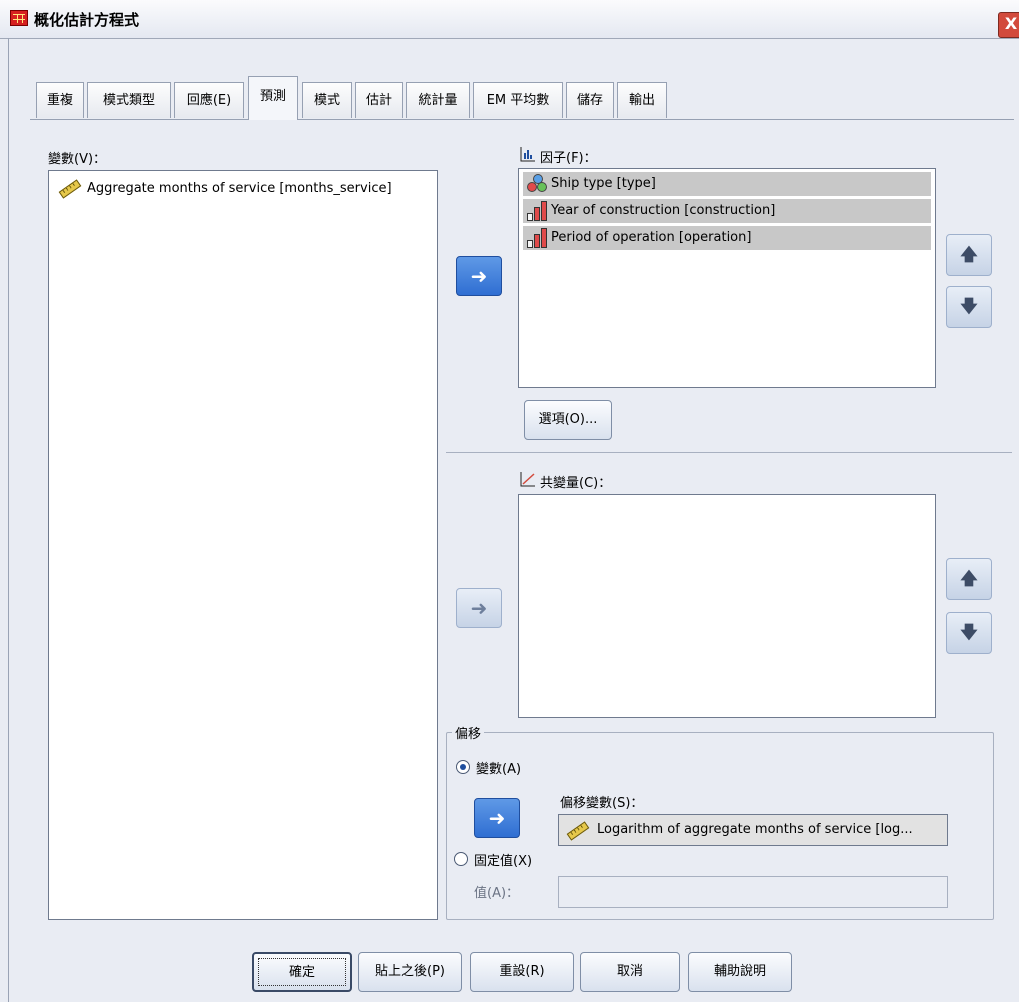 The width and height of the screenshot is (1019, 1002). Describe the element at coordinates (209, 100) in the screenshot. I see `tab-response: 回應(E)` at that location.